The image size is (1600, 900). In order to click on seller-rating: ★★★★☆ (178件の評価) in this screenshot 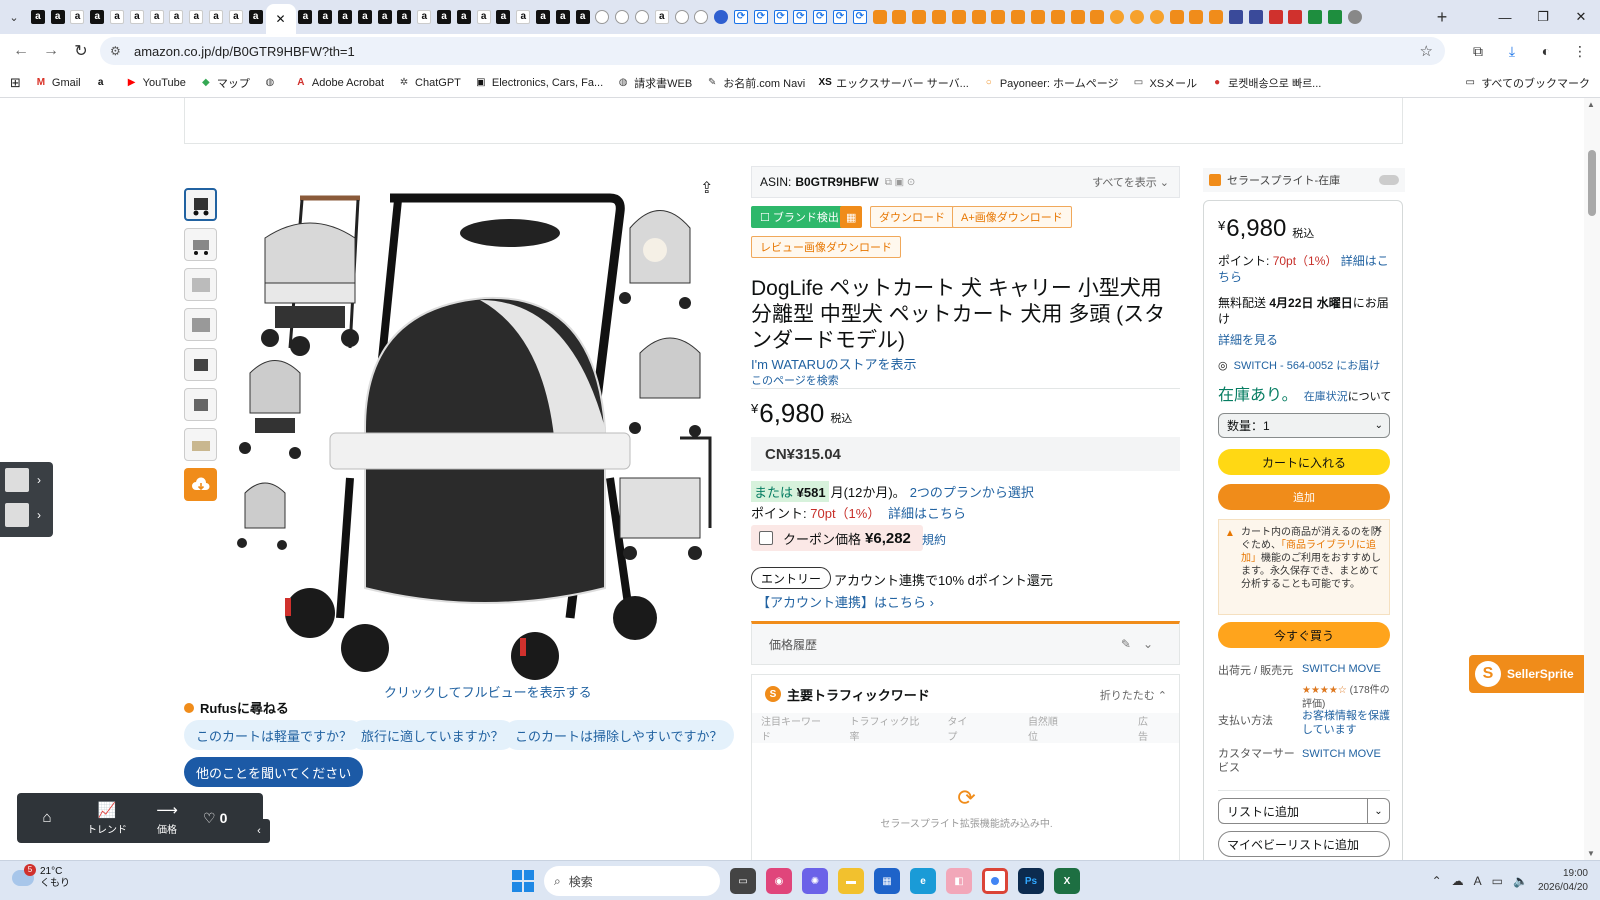, I will do `click(1347, 698)`.